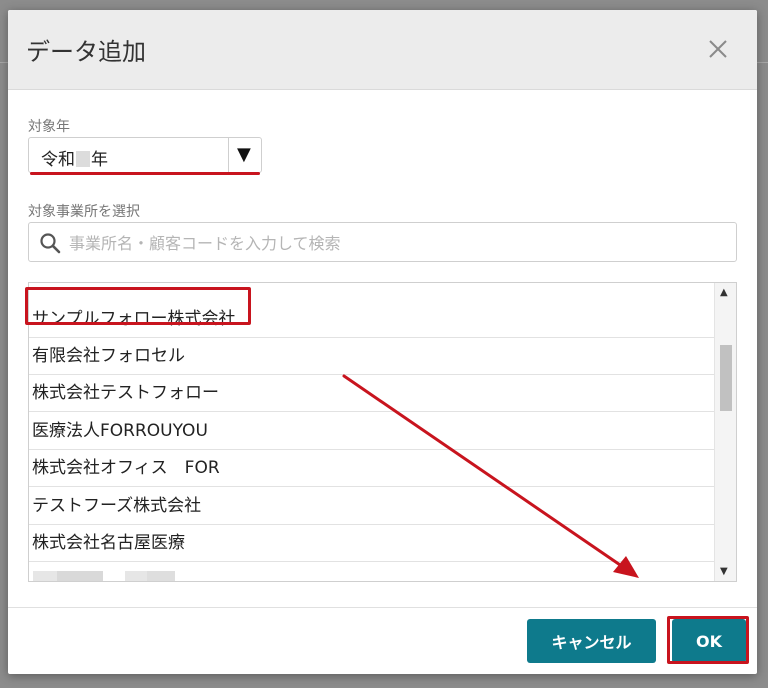  What do you see at coordinates (372, 431) in the screenshot?
I see `list-item-3: 医療法人FORROUYOU` at bounding box center [372, 431].